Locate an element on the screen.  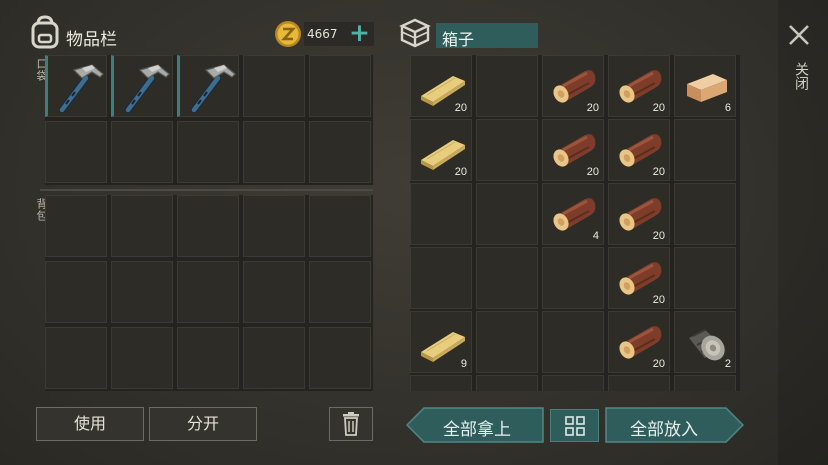
item-quantity: 6 is located at coordinates (727, 108).